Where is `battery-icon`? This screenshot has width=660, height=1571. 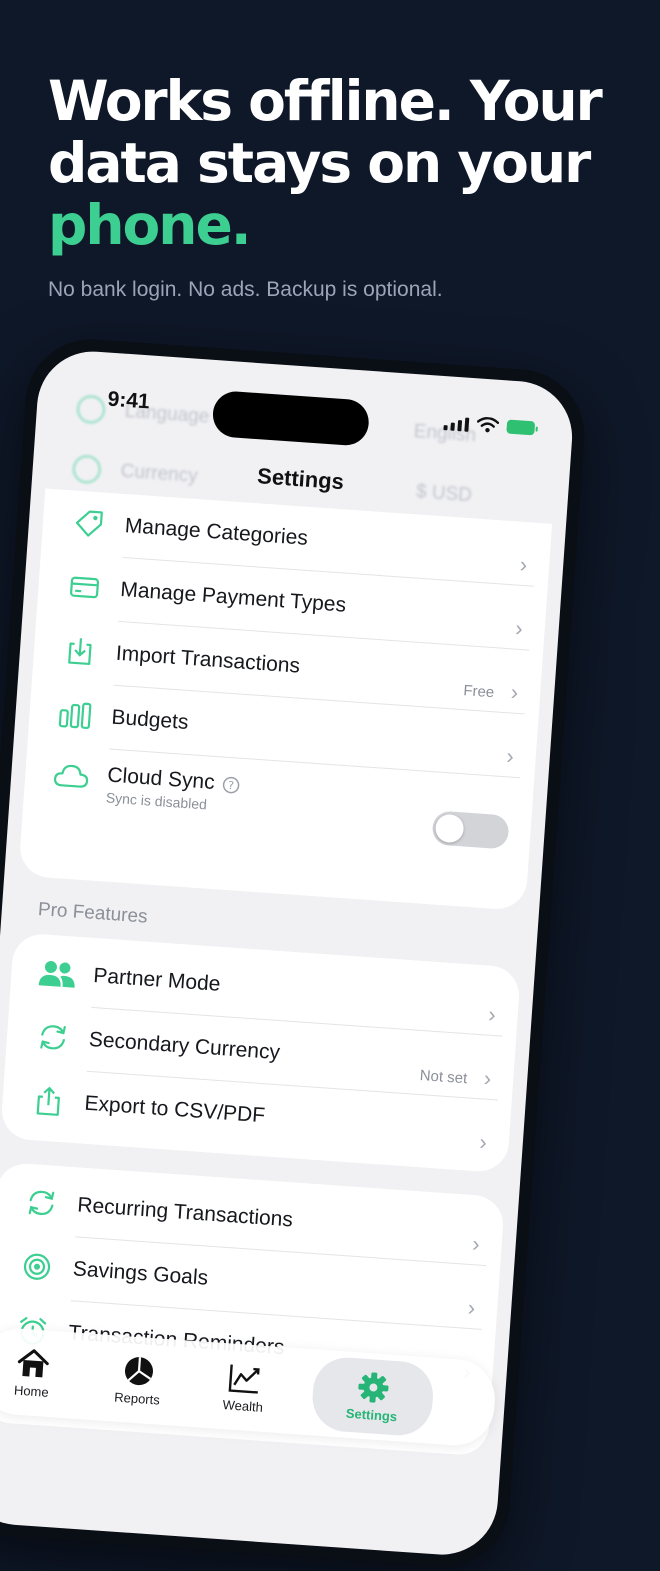 battery-icon is located at coordinates (520, 427).